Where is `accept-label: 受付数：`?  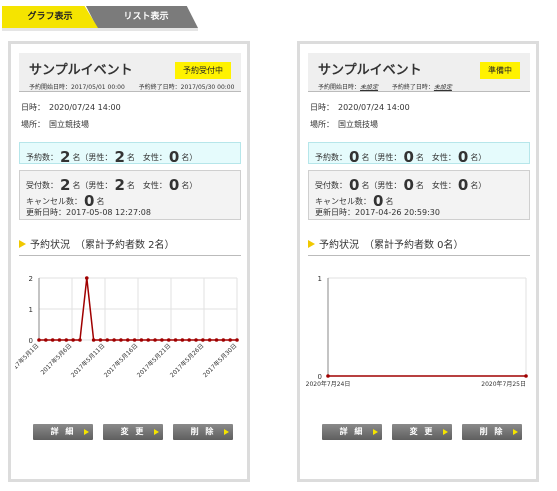 accept-label: 受付数： is located at coordinates (331, 185).